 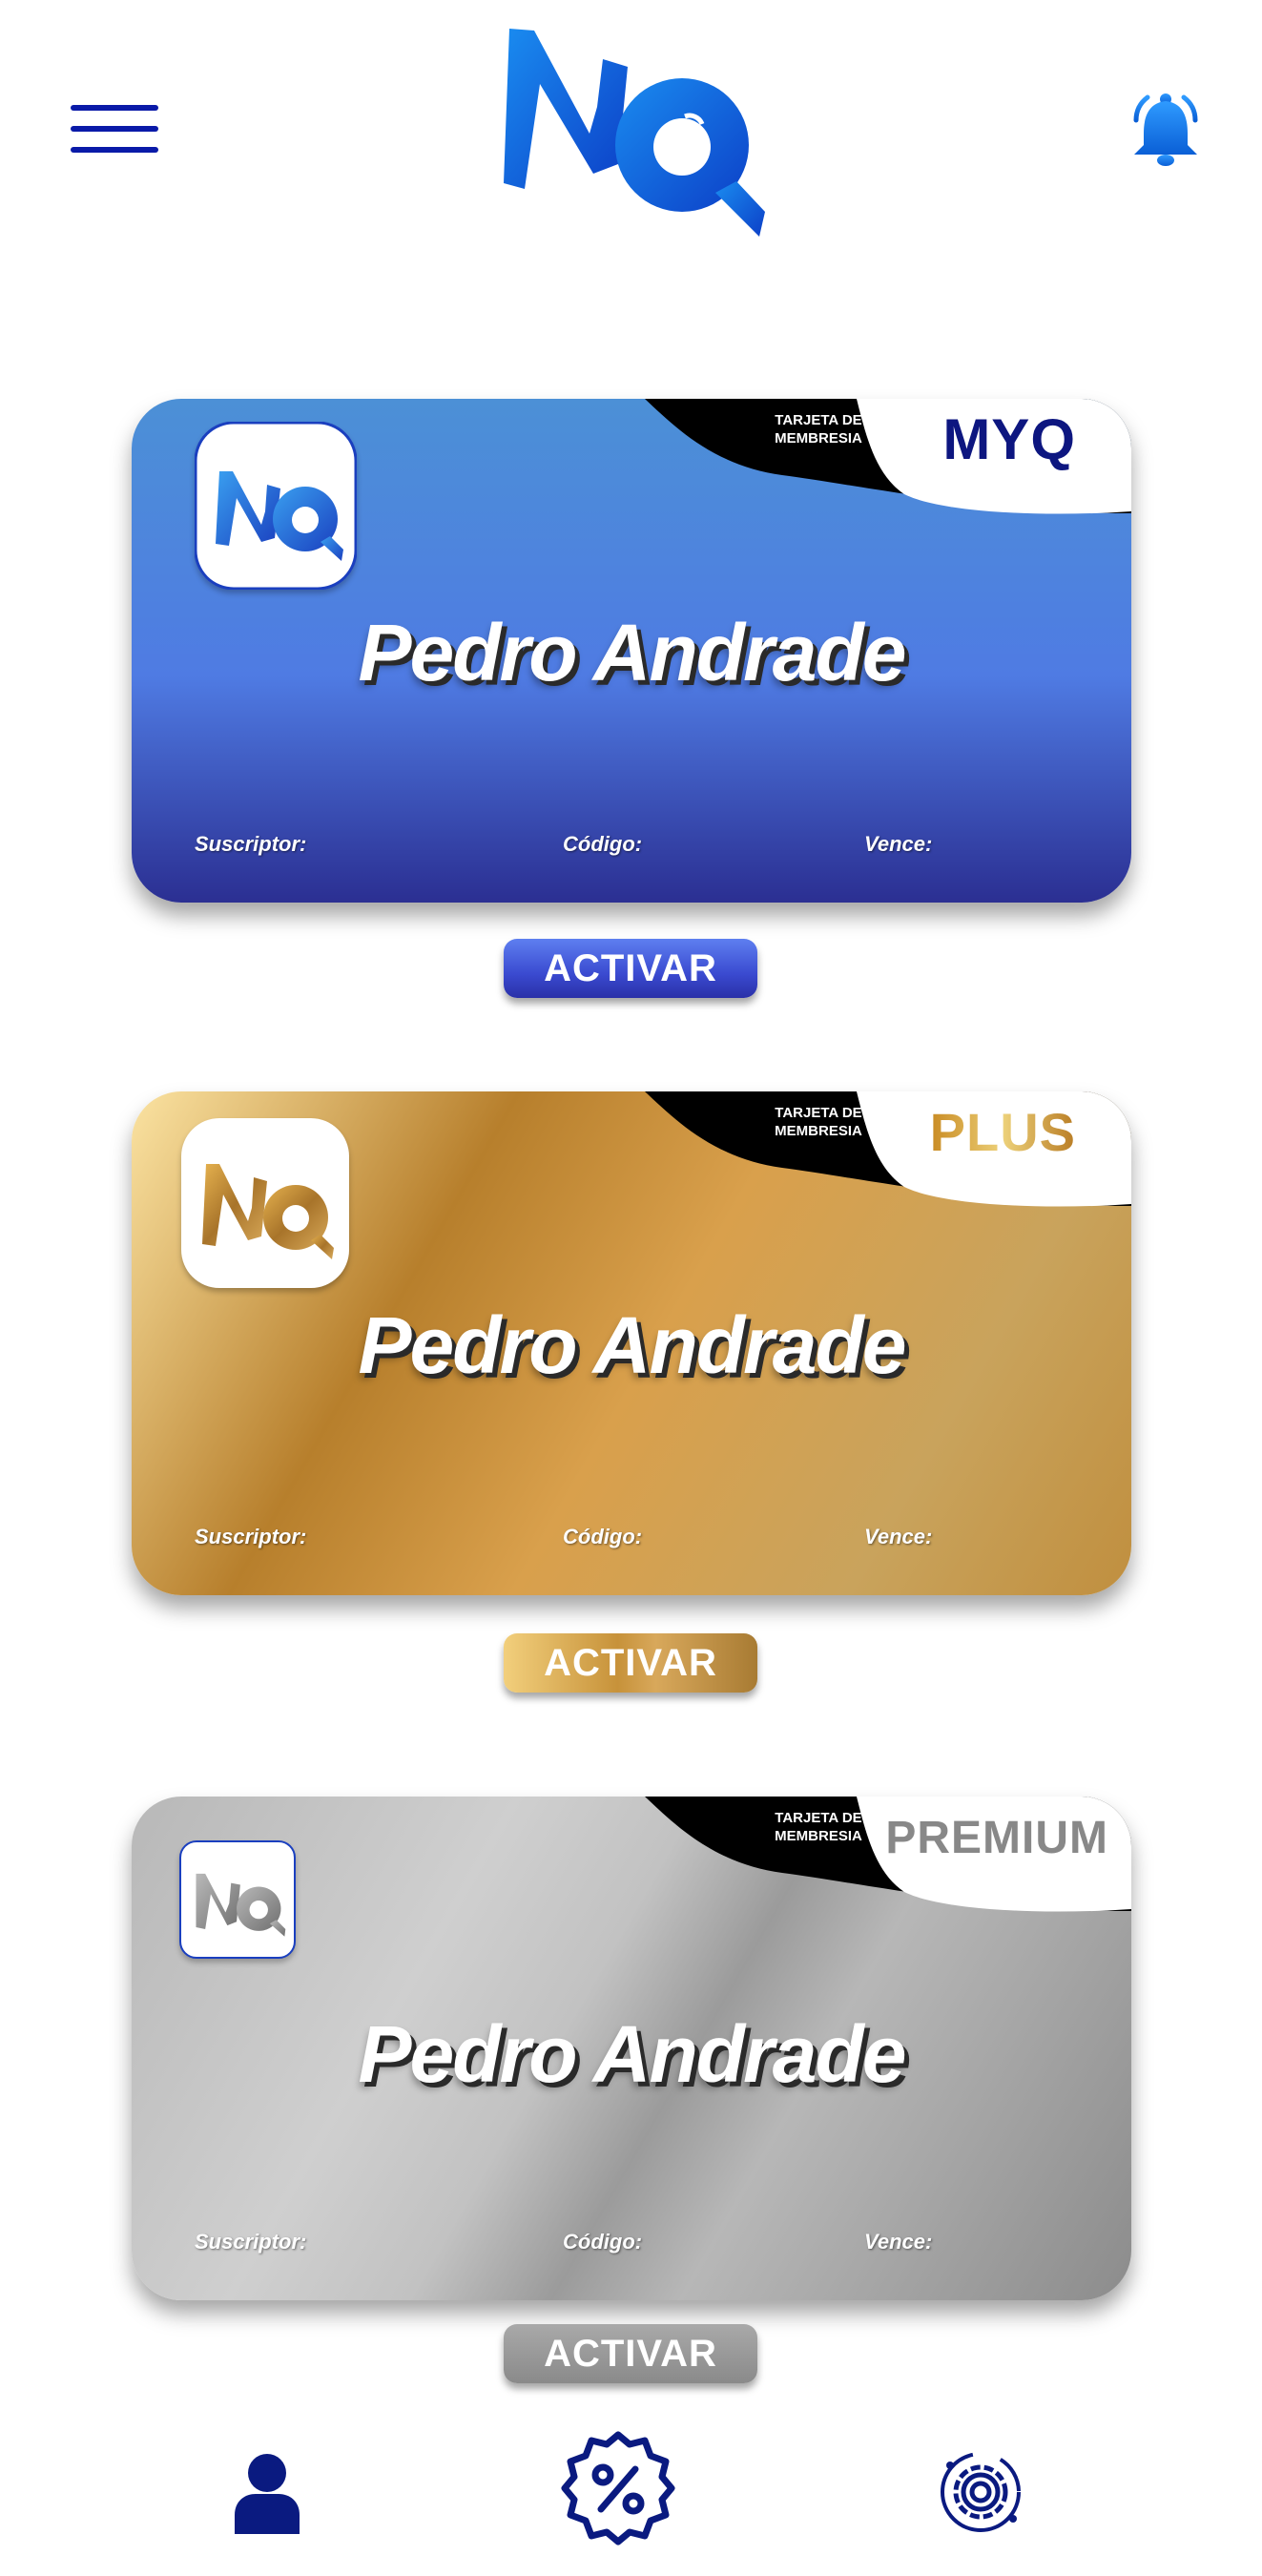 What do you see at coordinates (267, 2493) in the screenshot?
I see `user-profile-icon` at bounding box center [267, 2493].